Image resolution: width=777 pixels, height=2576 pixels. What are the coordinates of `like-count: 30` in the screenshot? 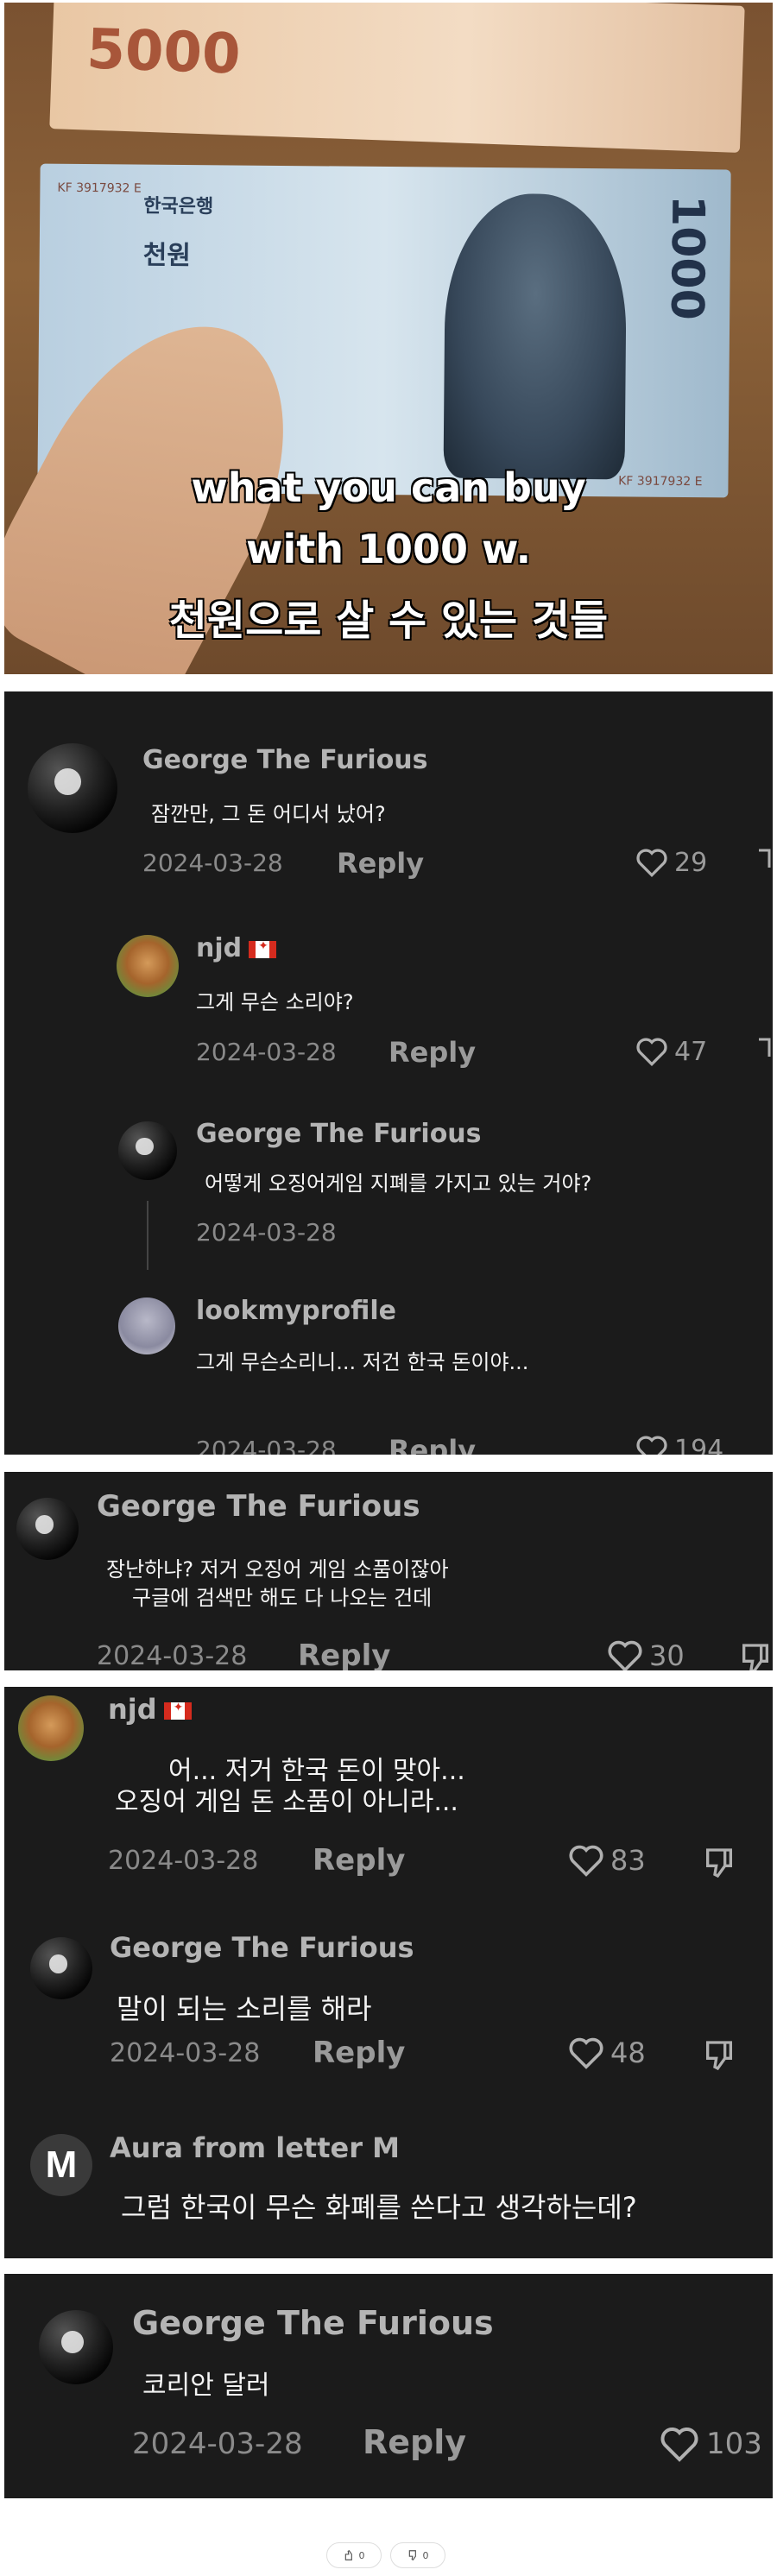 It's located at (667, 1654).